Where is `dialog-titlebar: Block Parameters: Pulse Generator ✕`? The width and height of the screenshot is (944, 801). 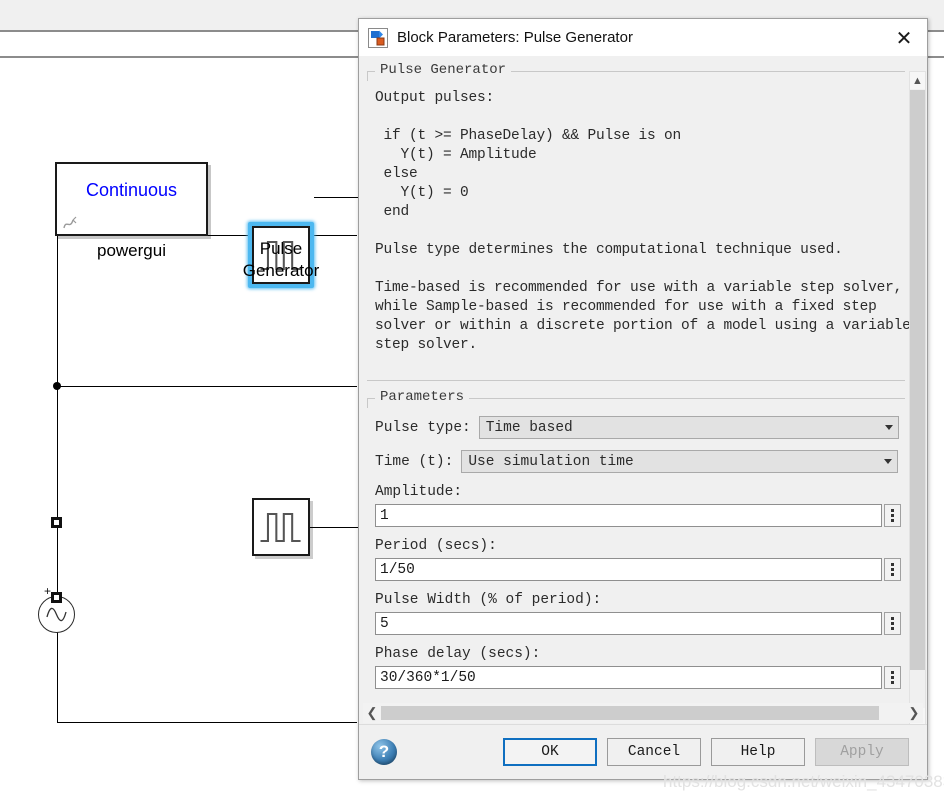
dialog-titlebar: Block Parameters: Pulse Generator ✕ is located at coordinates (643, 38).